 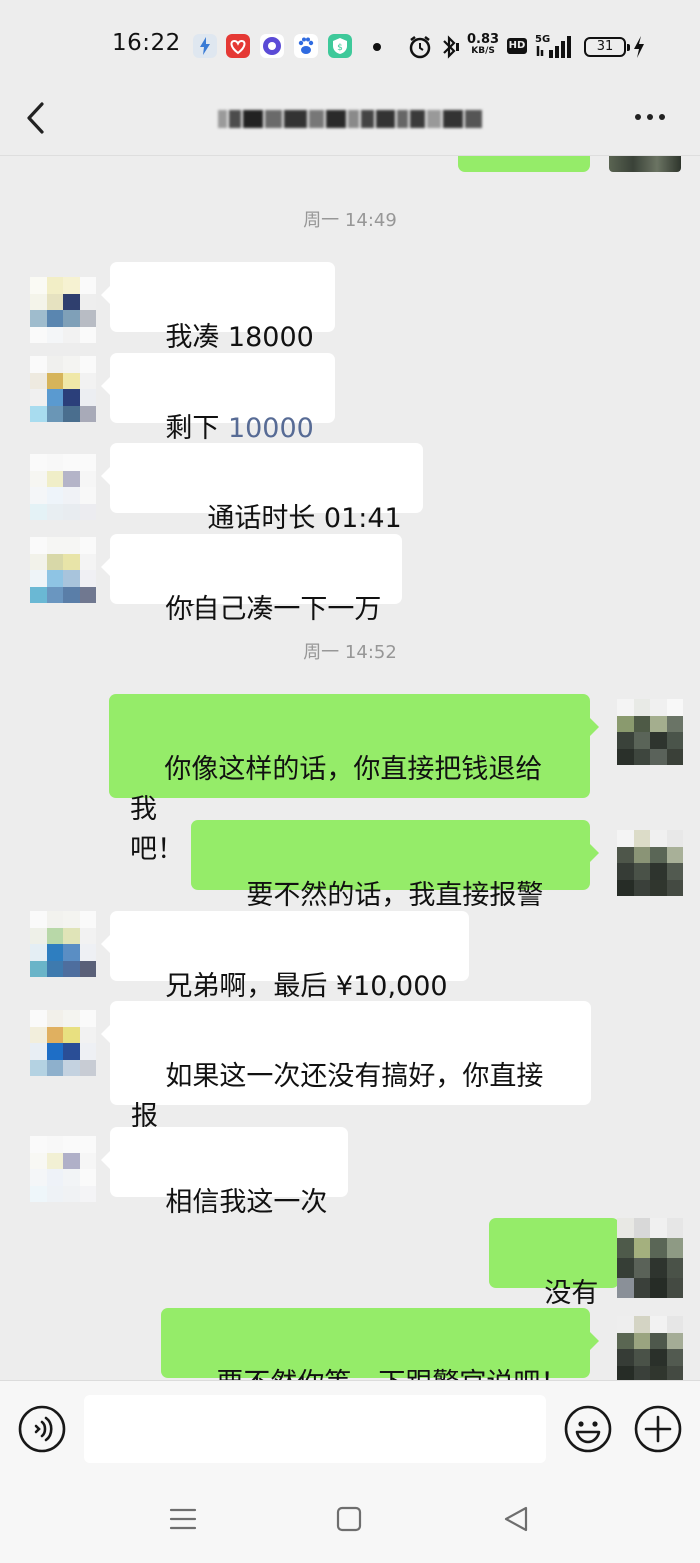 What do you see at coordinates (483, 44) in the screenshot?
I see `network-speed: 0.83 KB/S` at bounding box center [483, 44].